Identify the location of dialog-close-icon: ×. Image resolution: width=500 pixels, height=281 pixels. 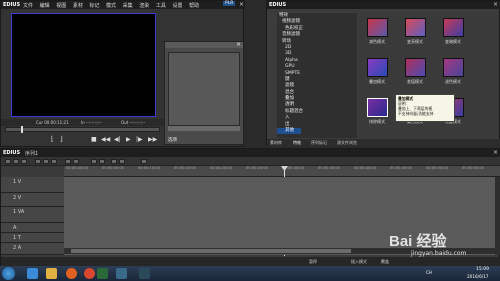
(238, 44).